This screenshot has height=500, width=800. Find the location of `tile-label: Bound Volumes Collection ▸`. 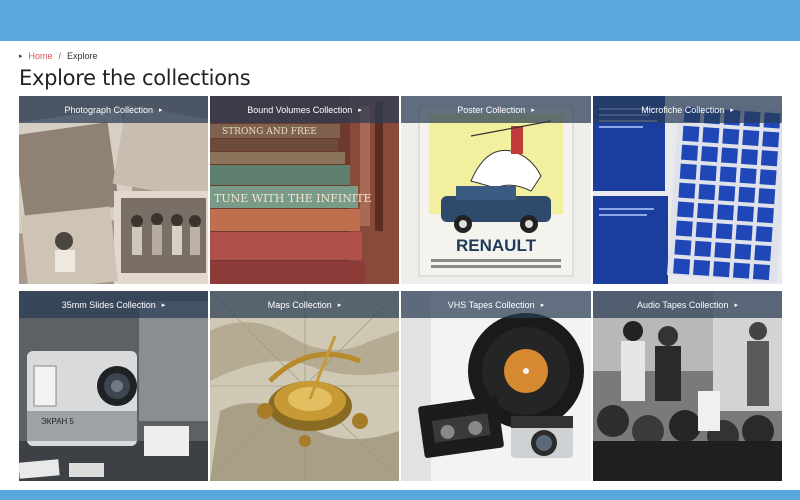

tile-label: Bound Volumes Collection ▸ is located at coordinates (304, 109).